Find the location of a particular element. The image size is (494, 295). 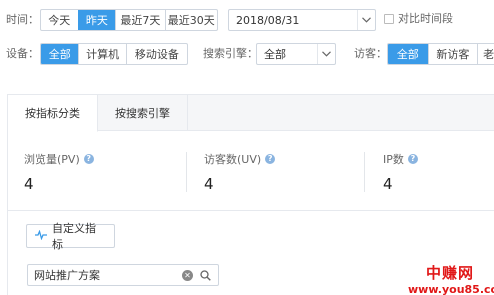

tab-bar: 按指标分类 按搜索引擎 is located at coordinates (251, 113).